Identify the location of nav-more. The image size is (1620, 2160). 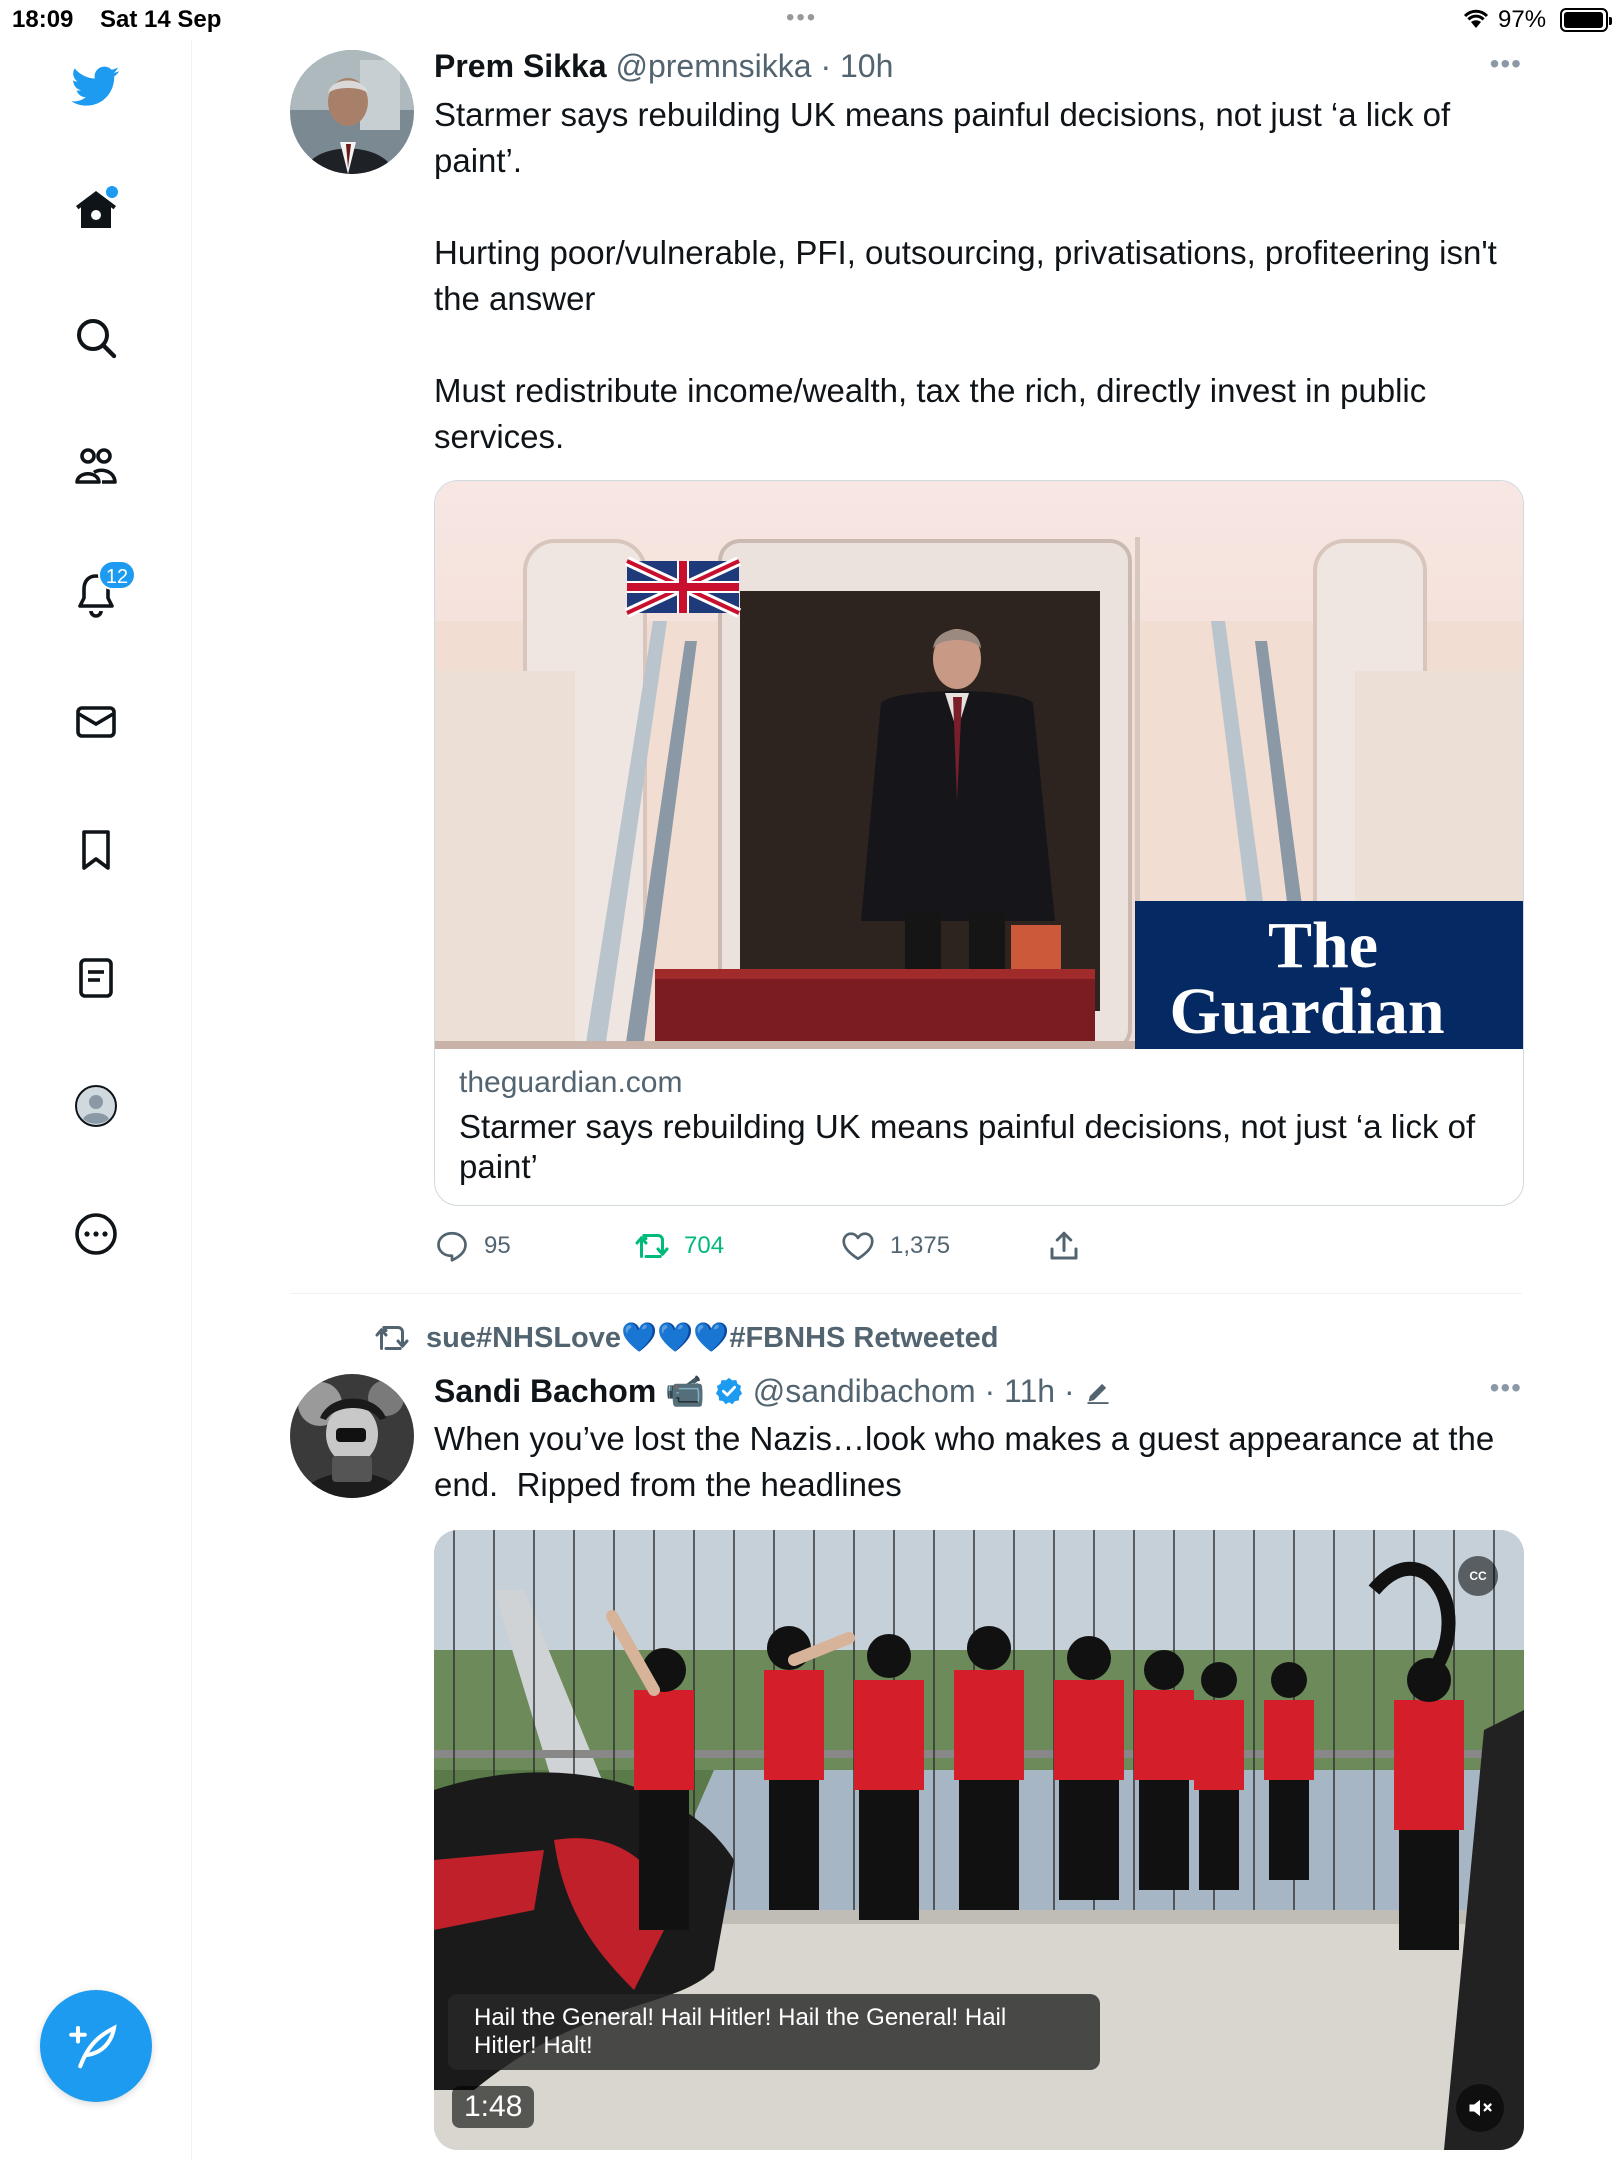
(96, 1234).